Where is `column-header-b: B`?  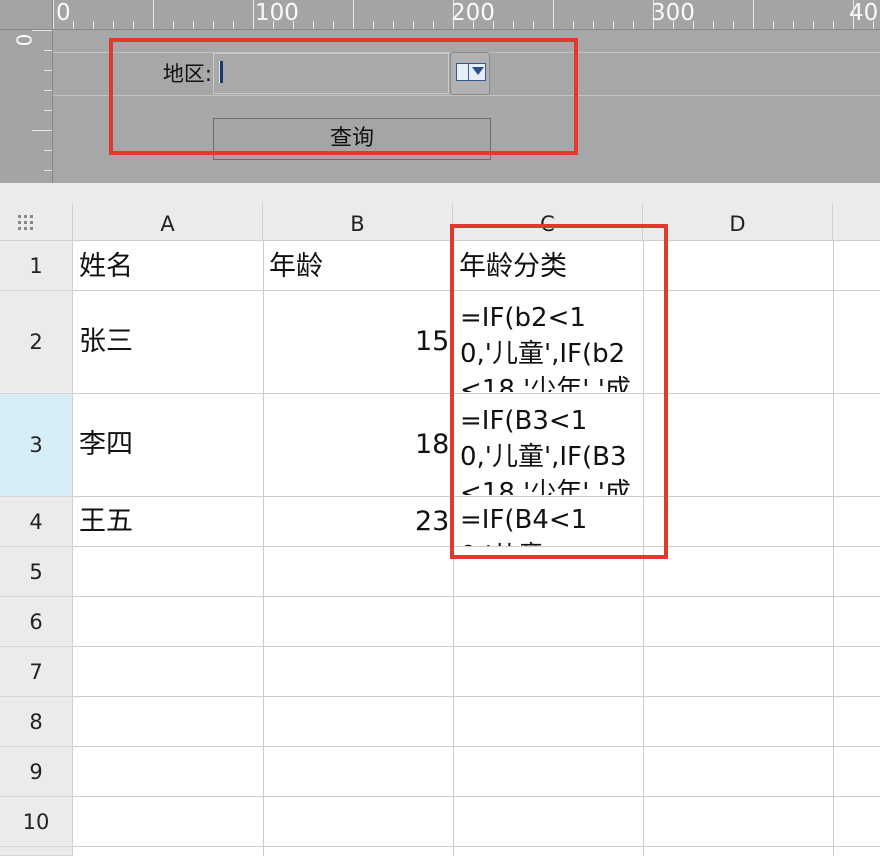 column-header-b: B is located at coordinates (358, 222).